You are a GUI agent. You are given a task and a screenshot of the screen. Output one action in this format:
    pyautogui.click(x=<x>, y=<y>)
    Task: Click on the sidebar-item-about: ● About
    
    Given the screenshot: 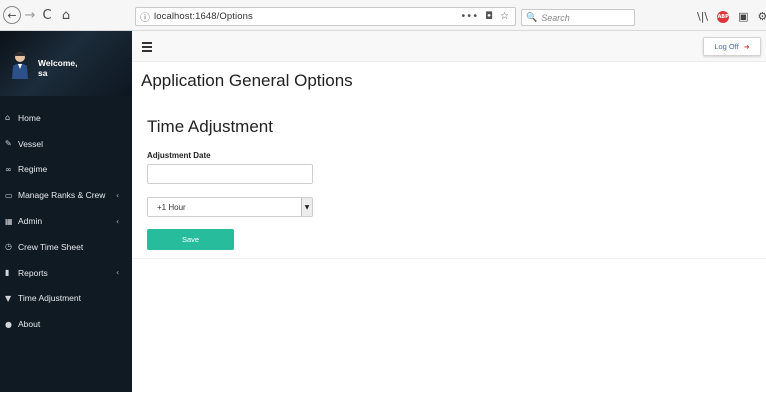 What is the action you would take?
    pyautogui.click(x=66, y=324)
    